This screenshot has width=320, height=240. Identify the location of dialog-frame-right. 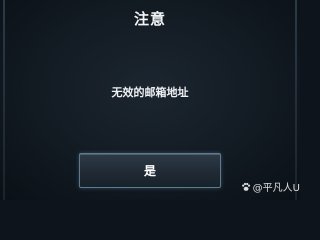
(296, 100).